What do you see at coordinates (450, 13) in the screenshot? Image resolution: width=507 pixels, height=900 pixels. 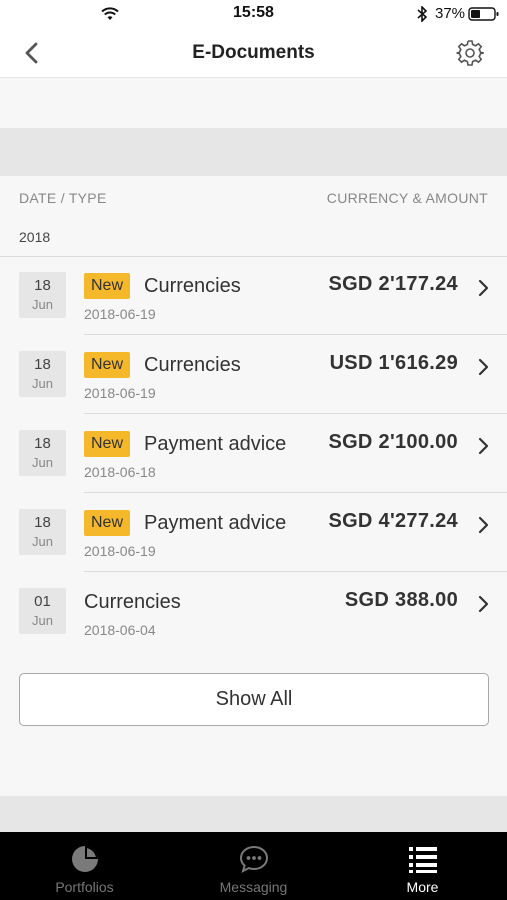 I see `battery-percent: 37%` at bounding box center [450, 13].